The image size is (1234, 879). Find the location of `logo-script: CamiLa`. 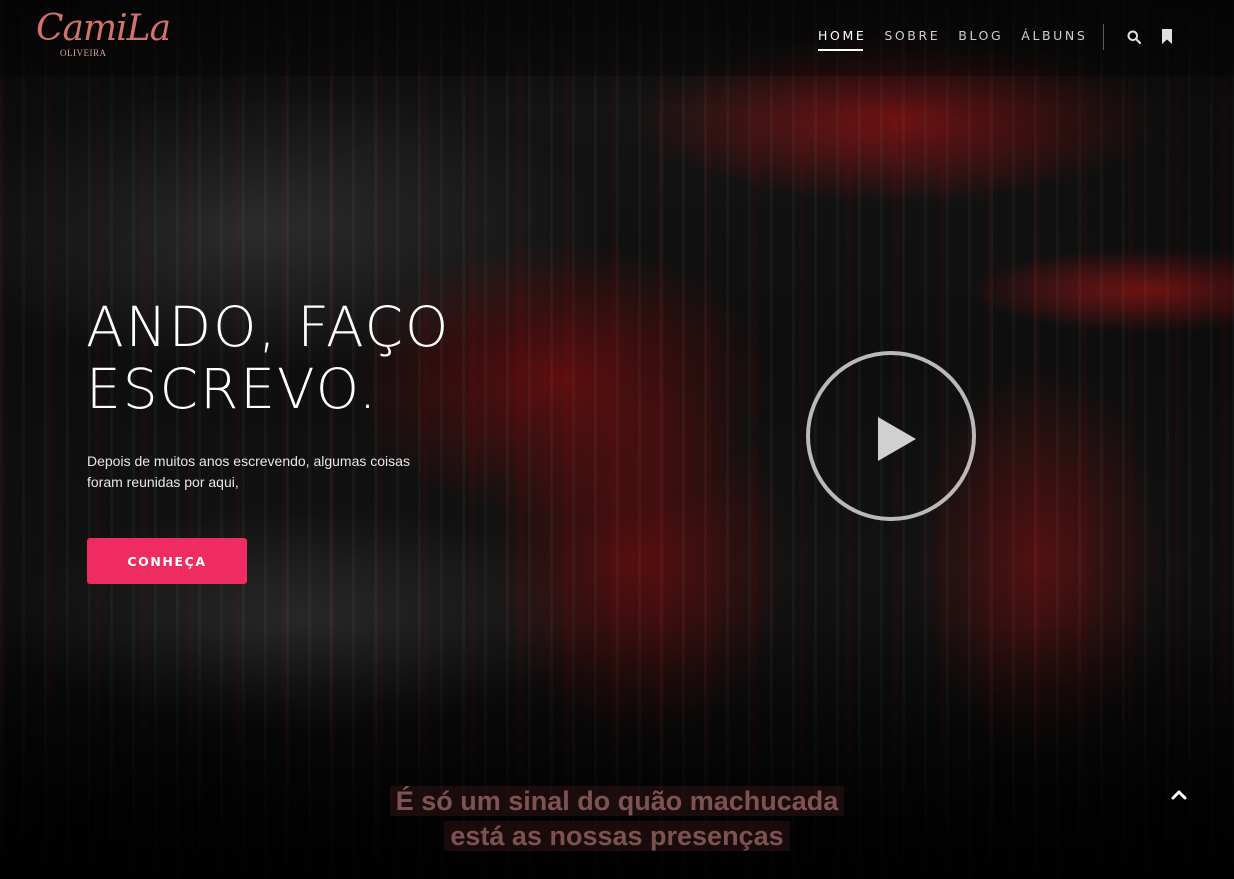

logo-script: CamiLa is located at coordinates (103, 28).